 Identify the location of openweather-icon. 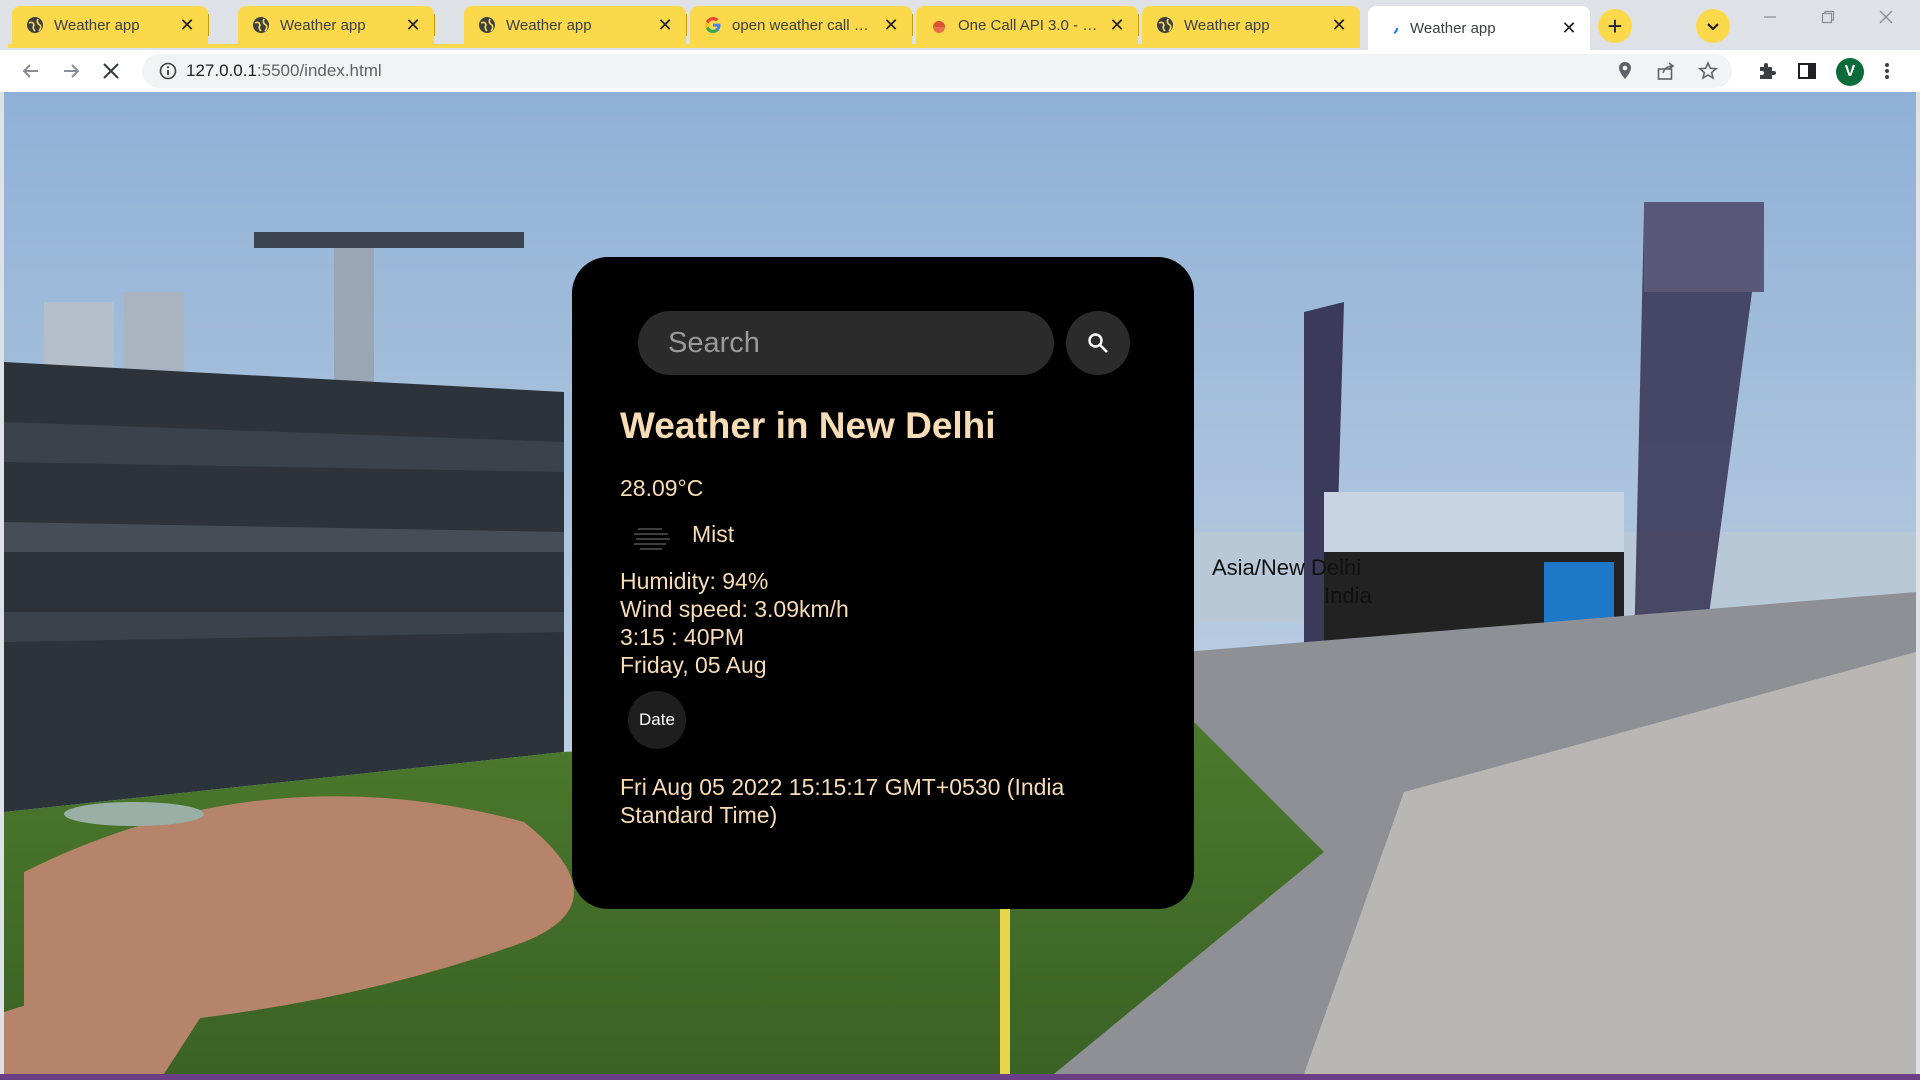
(939, 25).